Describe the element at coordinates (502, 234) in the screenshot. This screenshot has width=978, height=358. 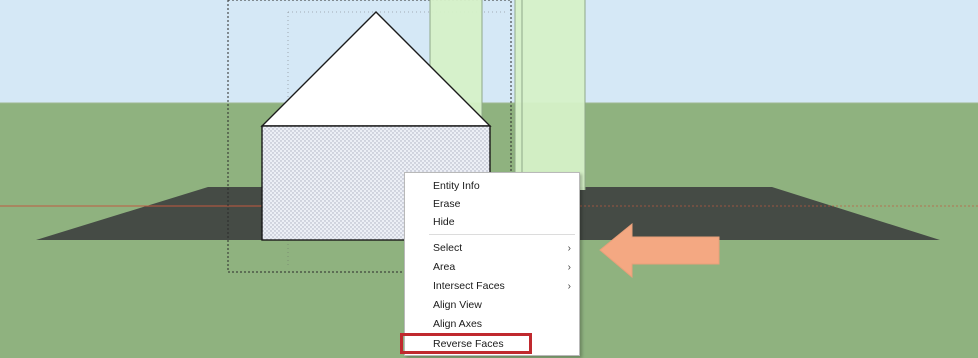
I see `menu-separator` at that location.